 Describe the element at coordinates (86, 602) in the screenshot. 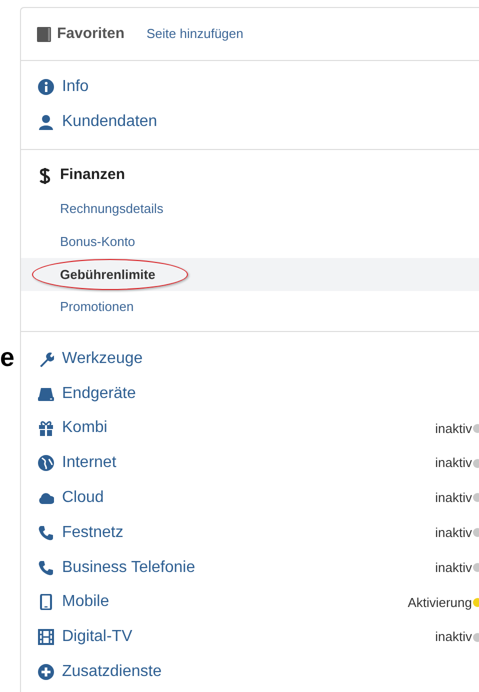

I see `nav-link: Mobile` at that location.